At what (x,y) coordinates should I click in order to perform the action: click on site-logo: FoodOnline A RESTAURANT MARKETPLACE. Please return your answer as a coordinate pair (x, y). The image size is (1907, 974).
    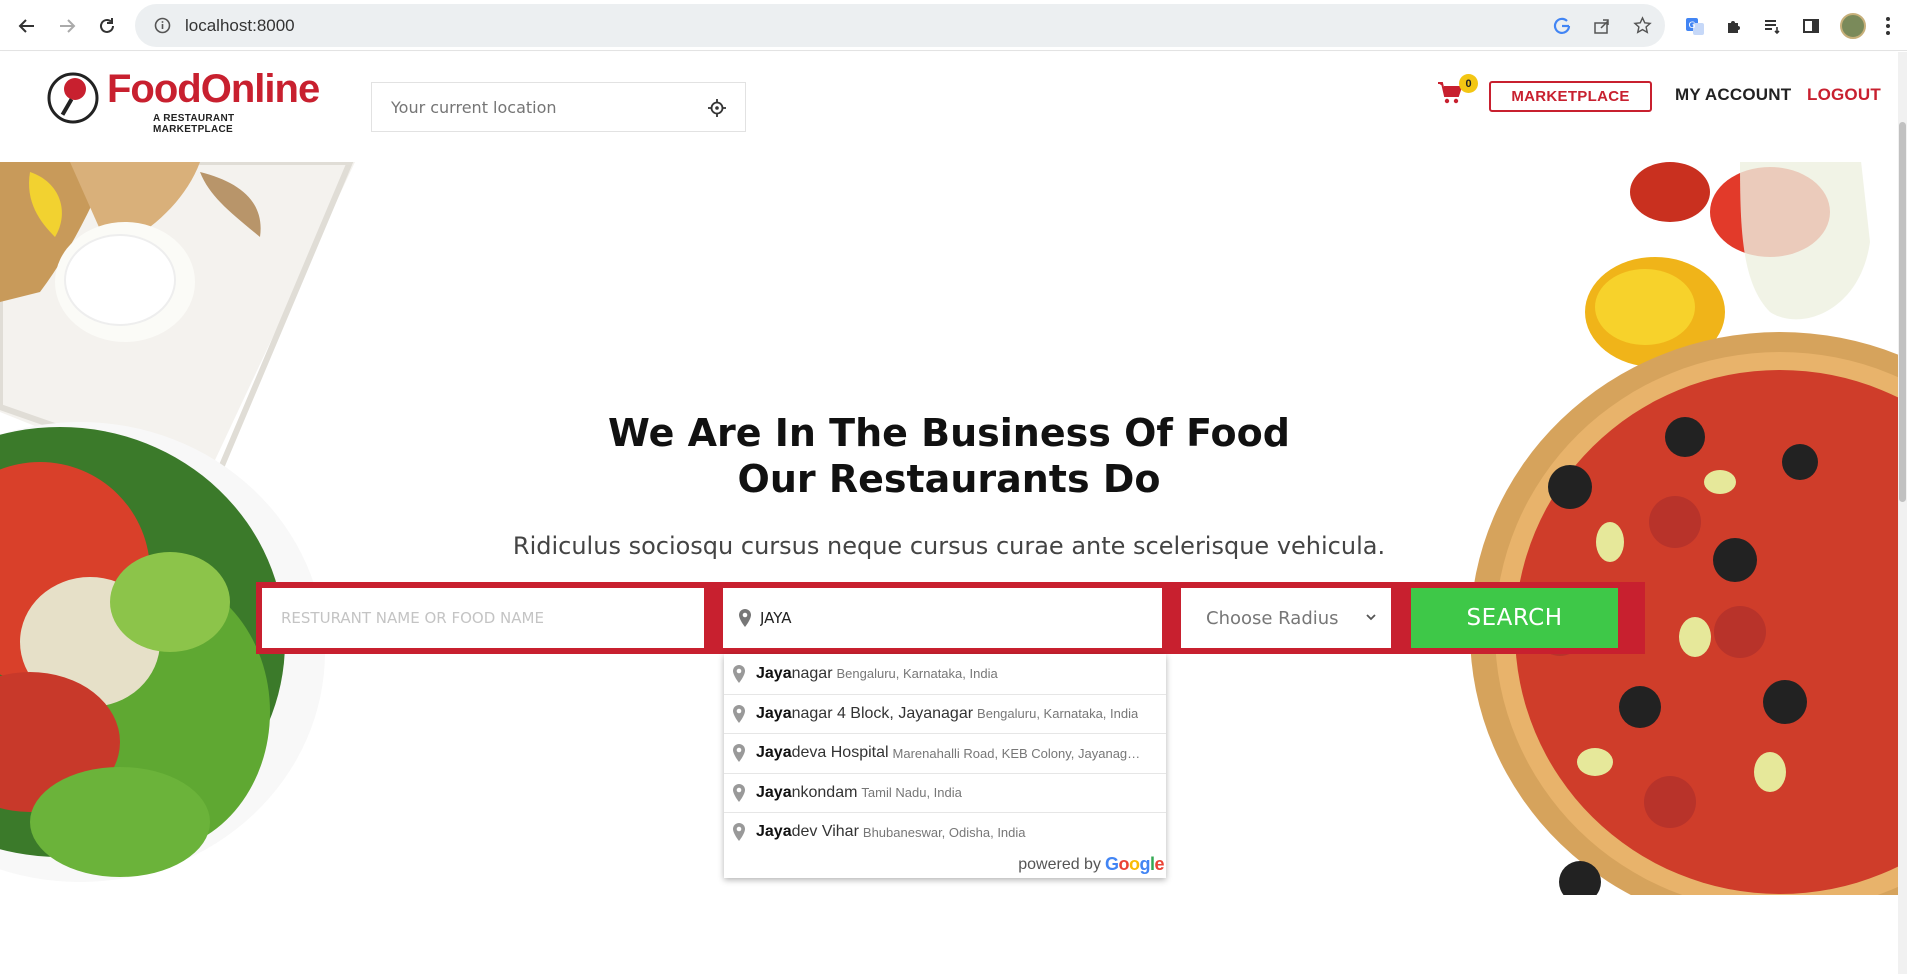
    Looking at the image, I should click on (182, 101).